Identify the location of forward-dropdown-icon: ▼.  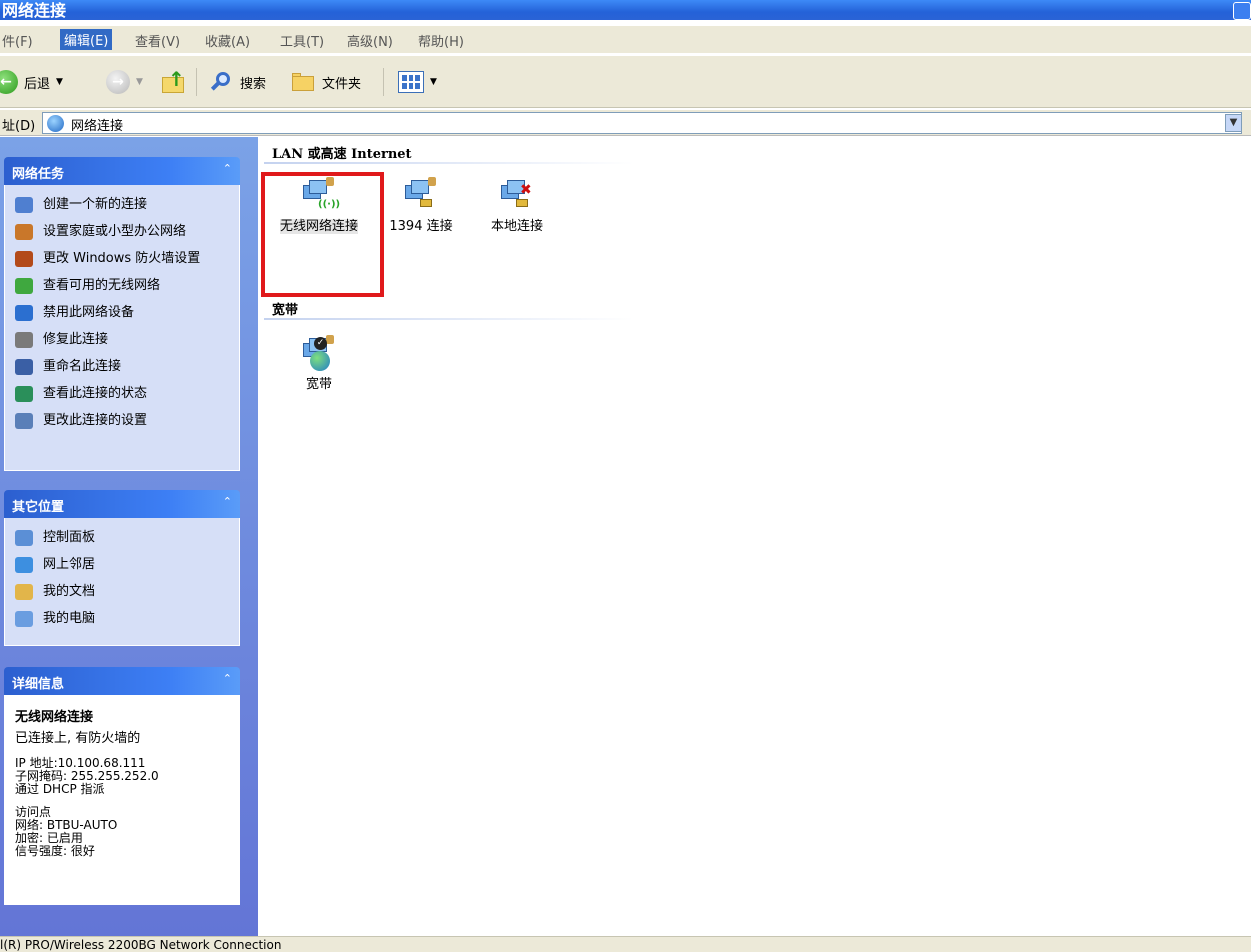
(139, 82).